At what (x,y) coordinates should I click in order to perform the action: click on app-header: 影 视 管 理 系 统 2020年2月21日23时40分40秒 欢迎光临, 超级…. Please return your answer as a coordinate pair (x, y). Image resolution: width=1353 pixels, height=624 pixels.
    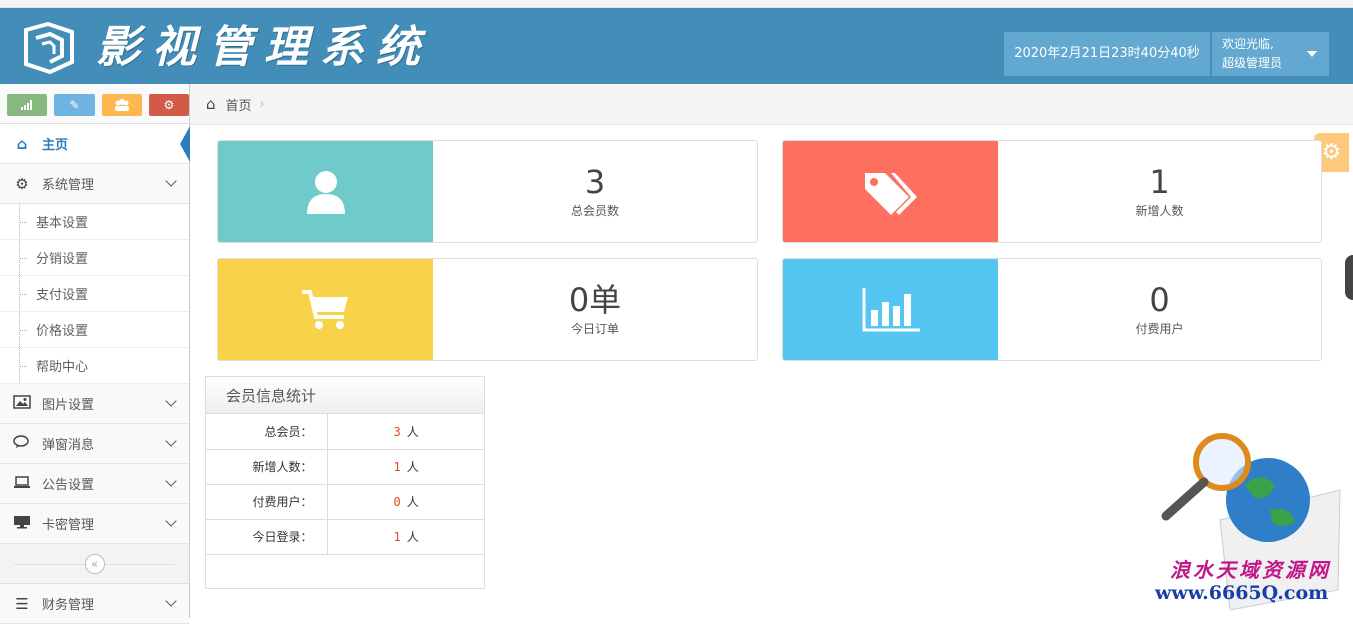
    Looking at the image, I should click on (676, 46).